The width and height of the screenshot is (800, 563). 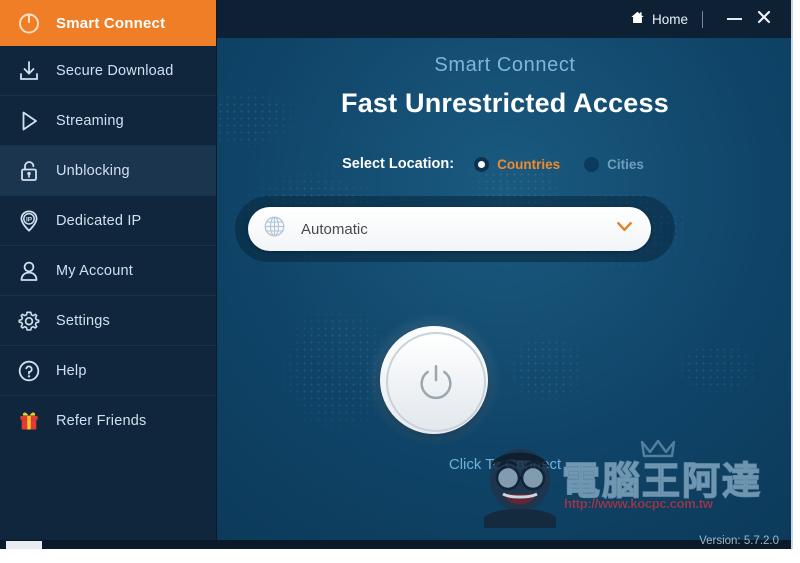 What do you see at coordinates (83, 320) in the screenshot?
I see `sidebar-item-label: Settings` at bounding box center [83, 320].